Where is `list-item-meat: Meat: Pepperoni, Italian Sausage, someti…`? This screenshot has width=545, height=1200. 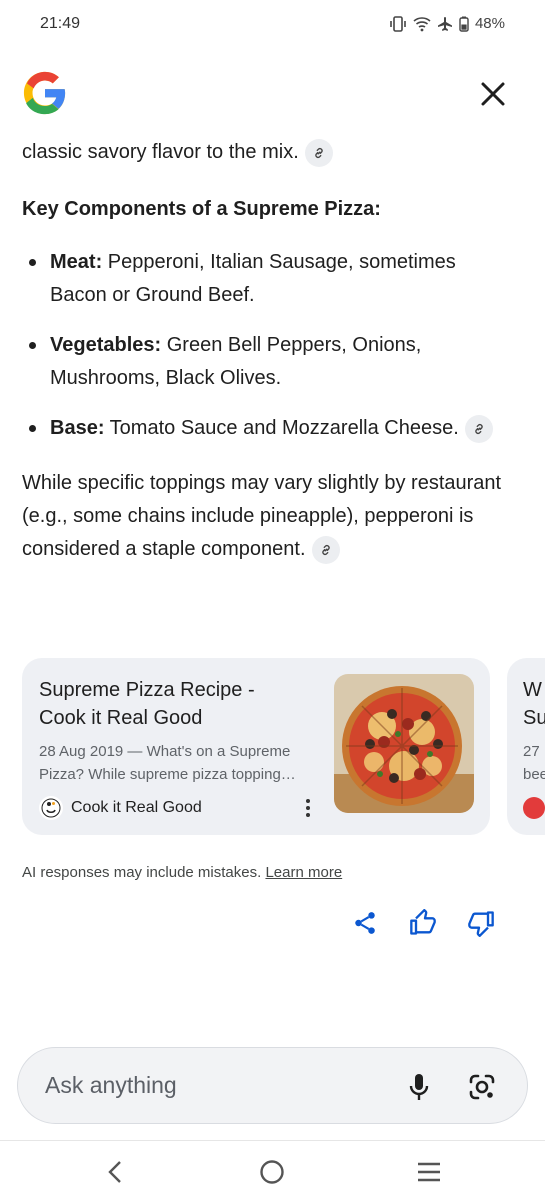 list-item-meat: Meat: Pepperoni, Italian Sausage, someti… is located at coordinates (267, 279).